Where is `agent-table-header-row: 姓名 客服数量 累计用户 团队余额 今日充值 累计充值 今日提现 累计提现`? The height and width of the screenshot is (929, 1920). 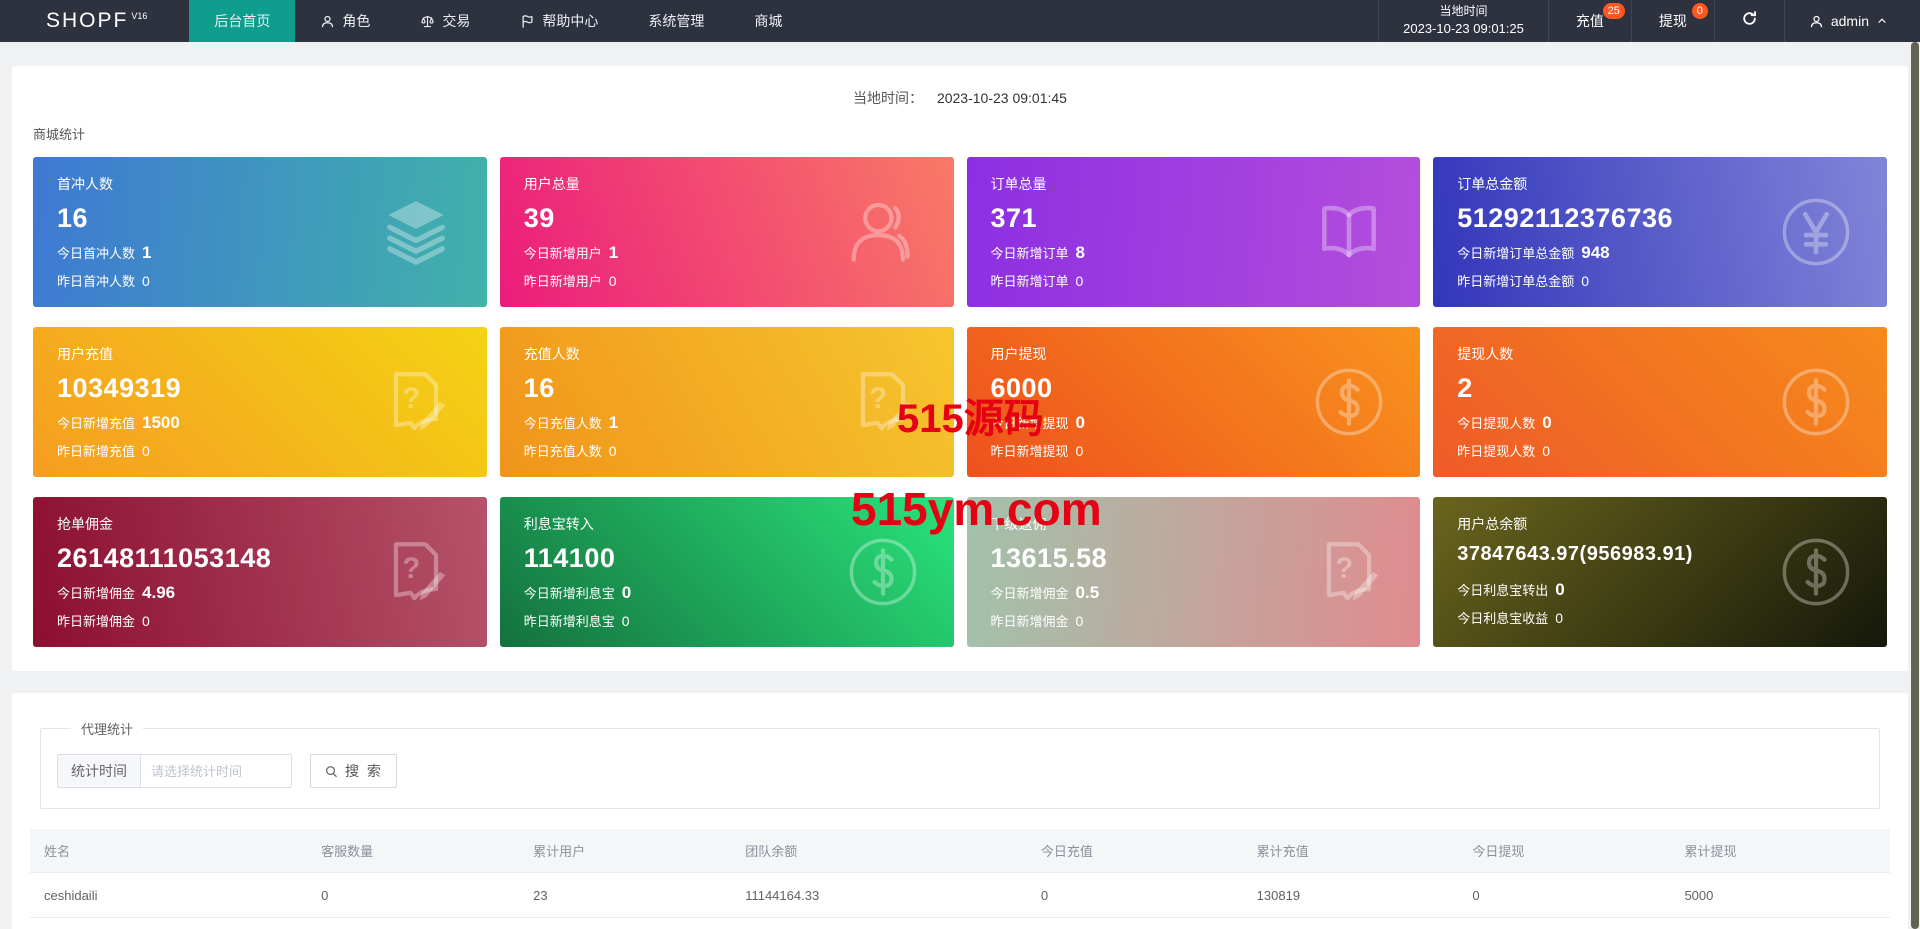
agent-table-header-row: 姓名 客服数量 累计用户 团队余额 今日充值 累计充值 今日提现 累计提现 is located at coordinates (960, 851).